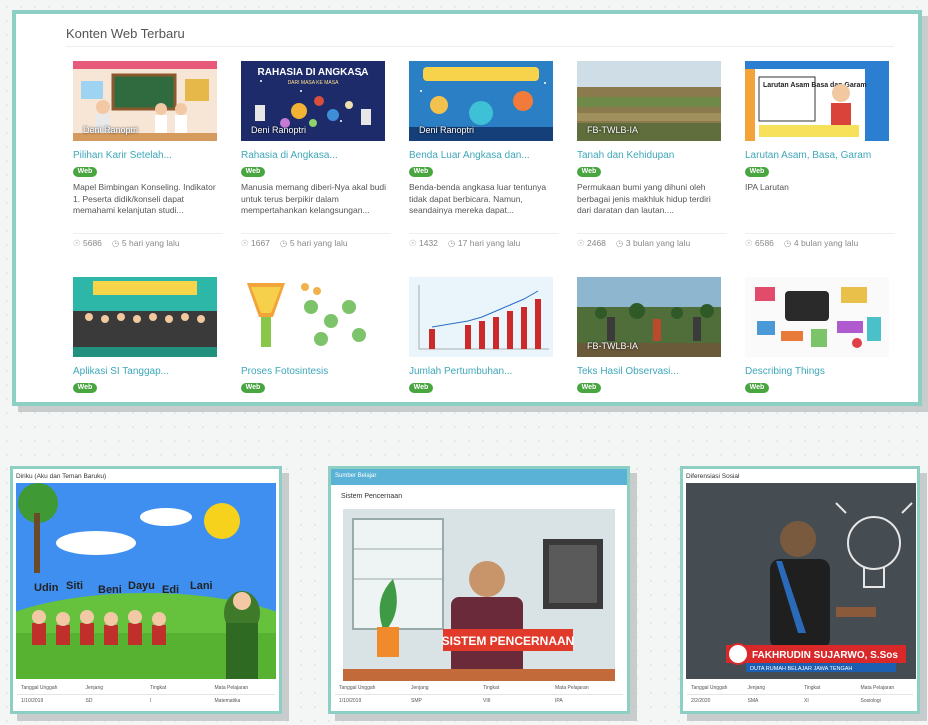 This screenshot has height=725, width=928. Describe the element at coordinates (125, 33) in the screenshot. I see `section-title: Konten Web Terbaru` at that location.